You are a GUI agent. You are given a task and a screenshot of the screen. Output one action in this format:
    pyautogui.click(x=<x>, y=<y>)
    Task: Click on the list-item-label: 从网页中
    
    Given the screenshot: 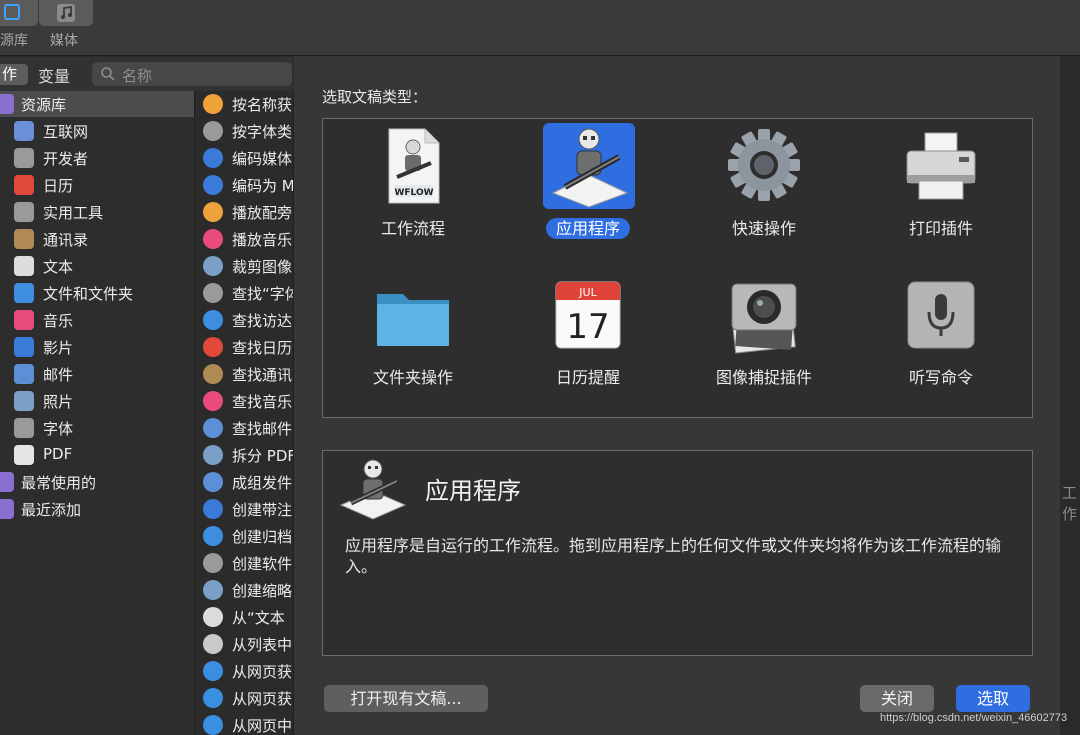 What is the action you would take?
    pyautogui.click(x=262, y=726)
    